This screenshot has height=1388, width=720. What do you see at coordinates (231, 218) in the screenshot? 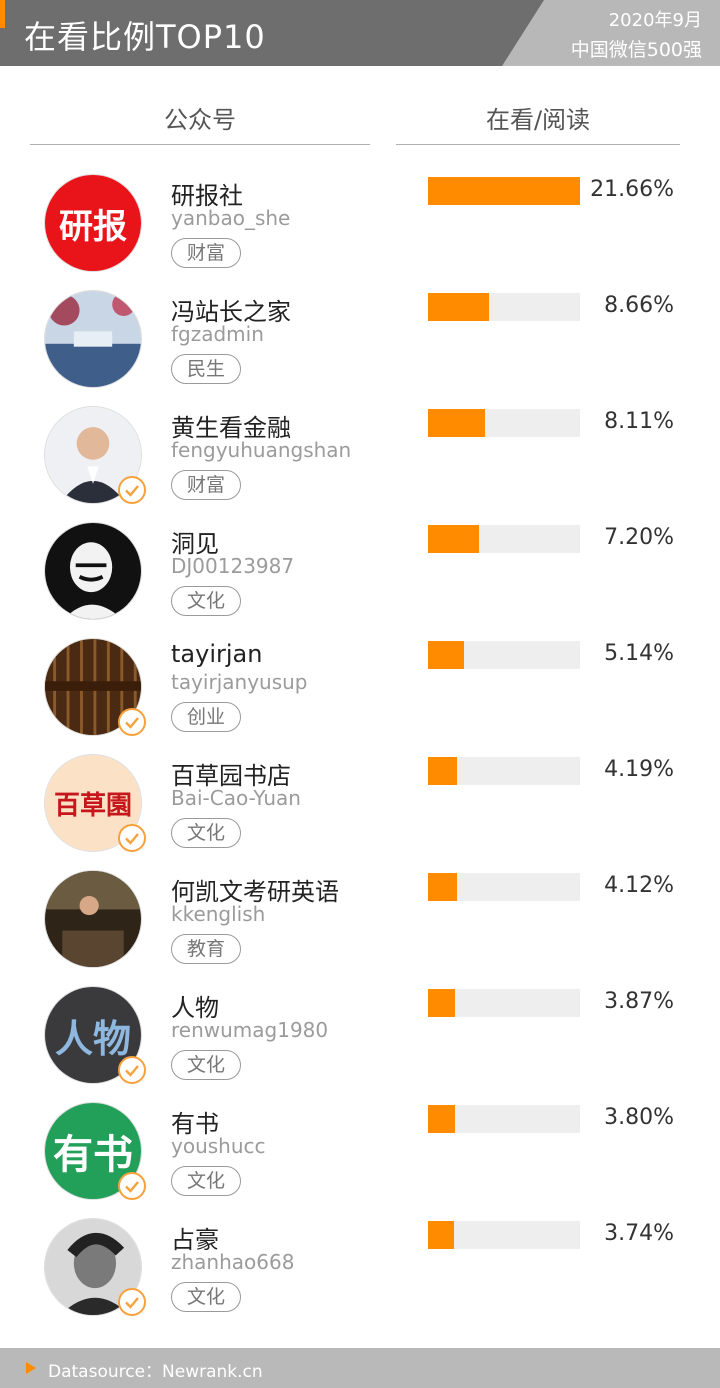
I see `account-handle: yanbao_she` at bounding box center [231, 218].